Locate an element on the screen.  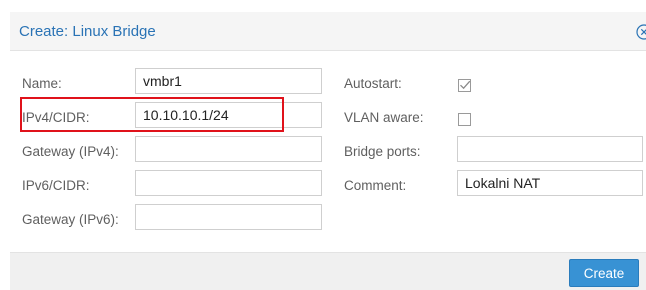
gateway-ipv6-label: Gateway (IPv6): is located at coordinates (70, 219).